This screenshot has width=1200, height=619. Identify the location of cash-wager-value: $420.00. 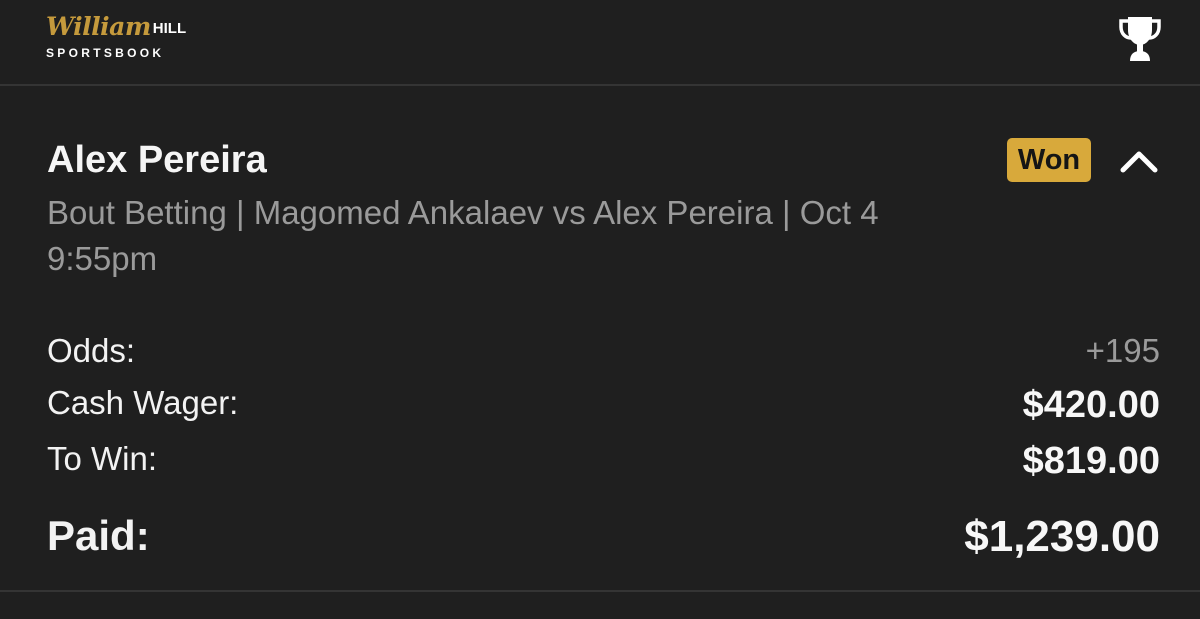
(1091, 405).